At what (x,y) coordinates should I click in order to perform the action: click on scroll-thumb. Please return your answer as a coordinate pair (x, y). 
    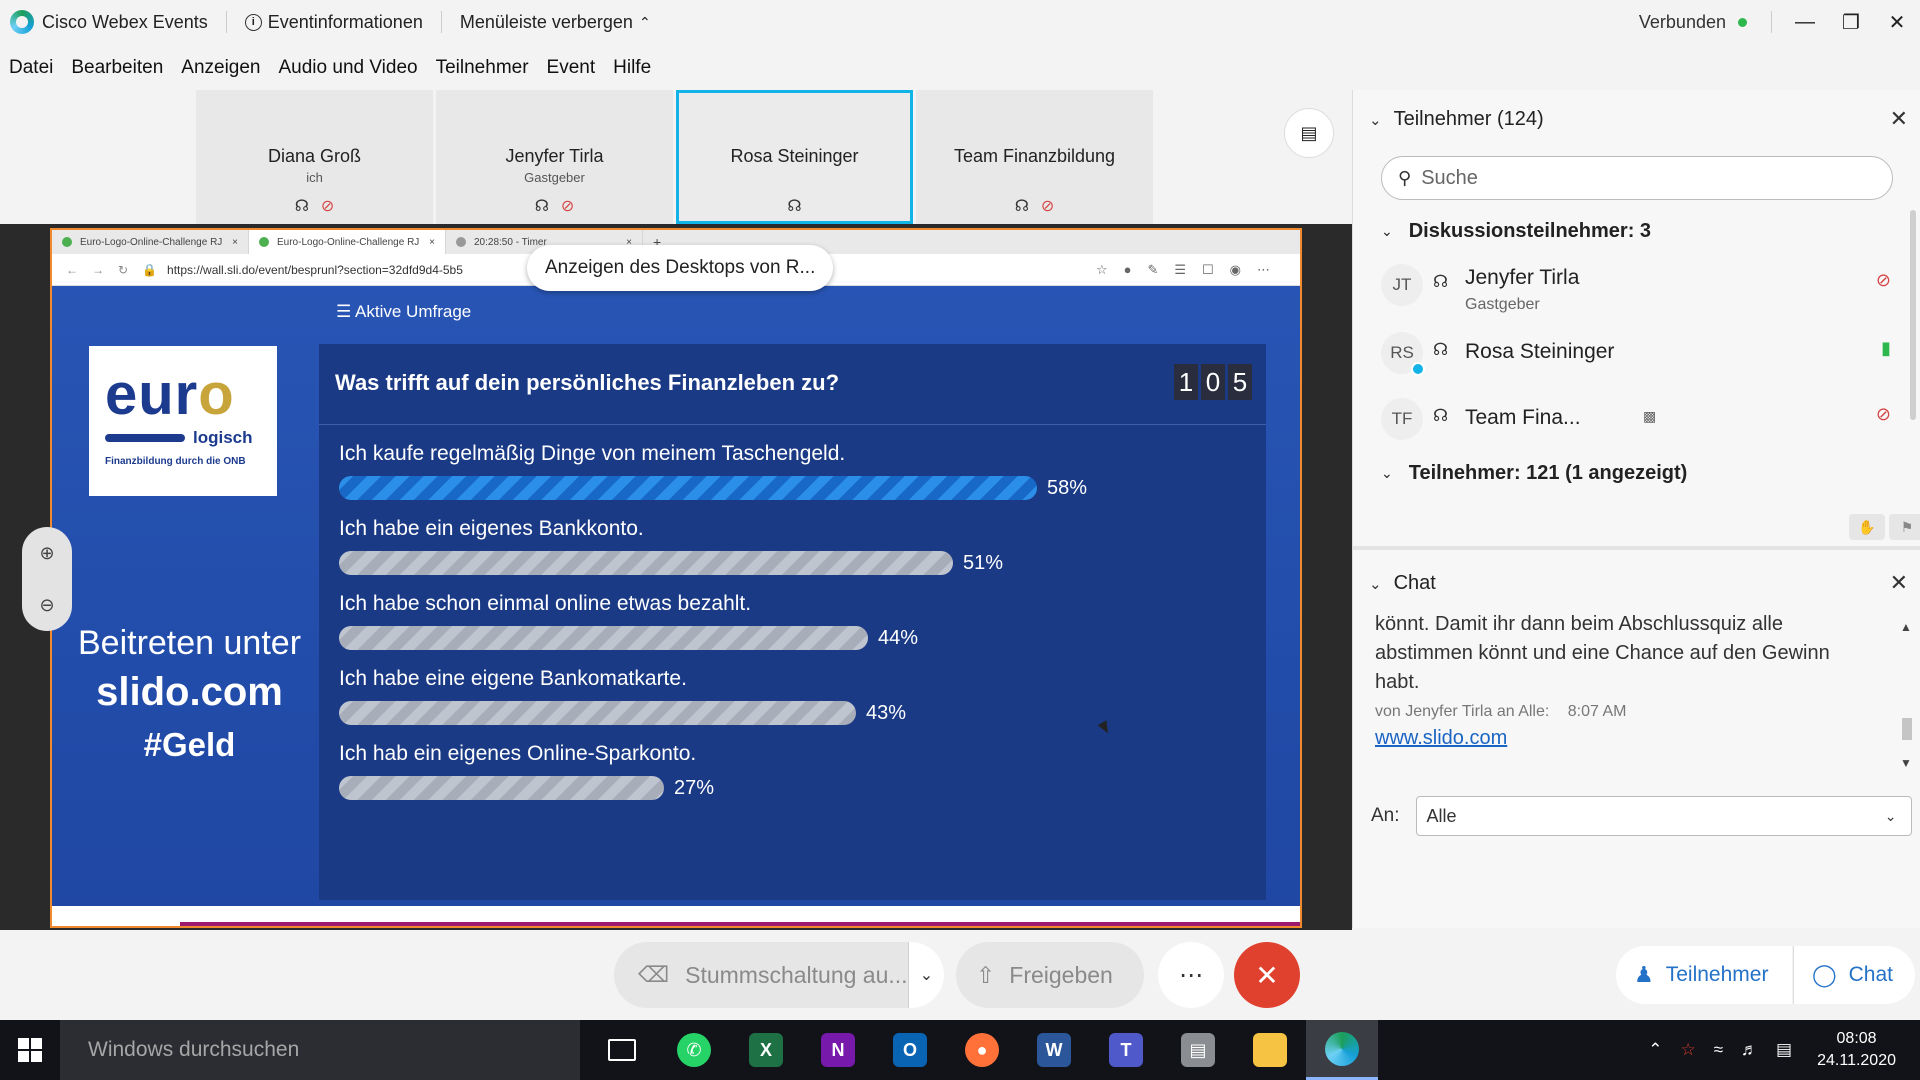
    Looking at the image, I should click on (1907, 729).